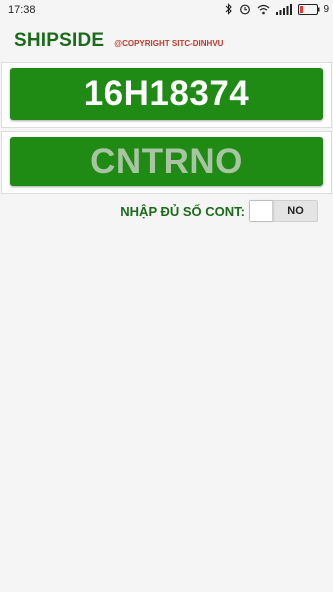  Describe the element at coordinates (166, 11) in the screenshot. I see `status-bar: 17:38 9` at that location.